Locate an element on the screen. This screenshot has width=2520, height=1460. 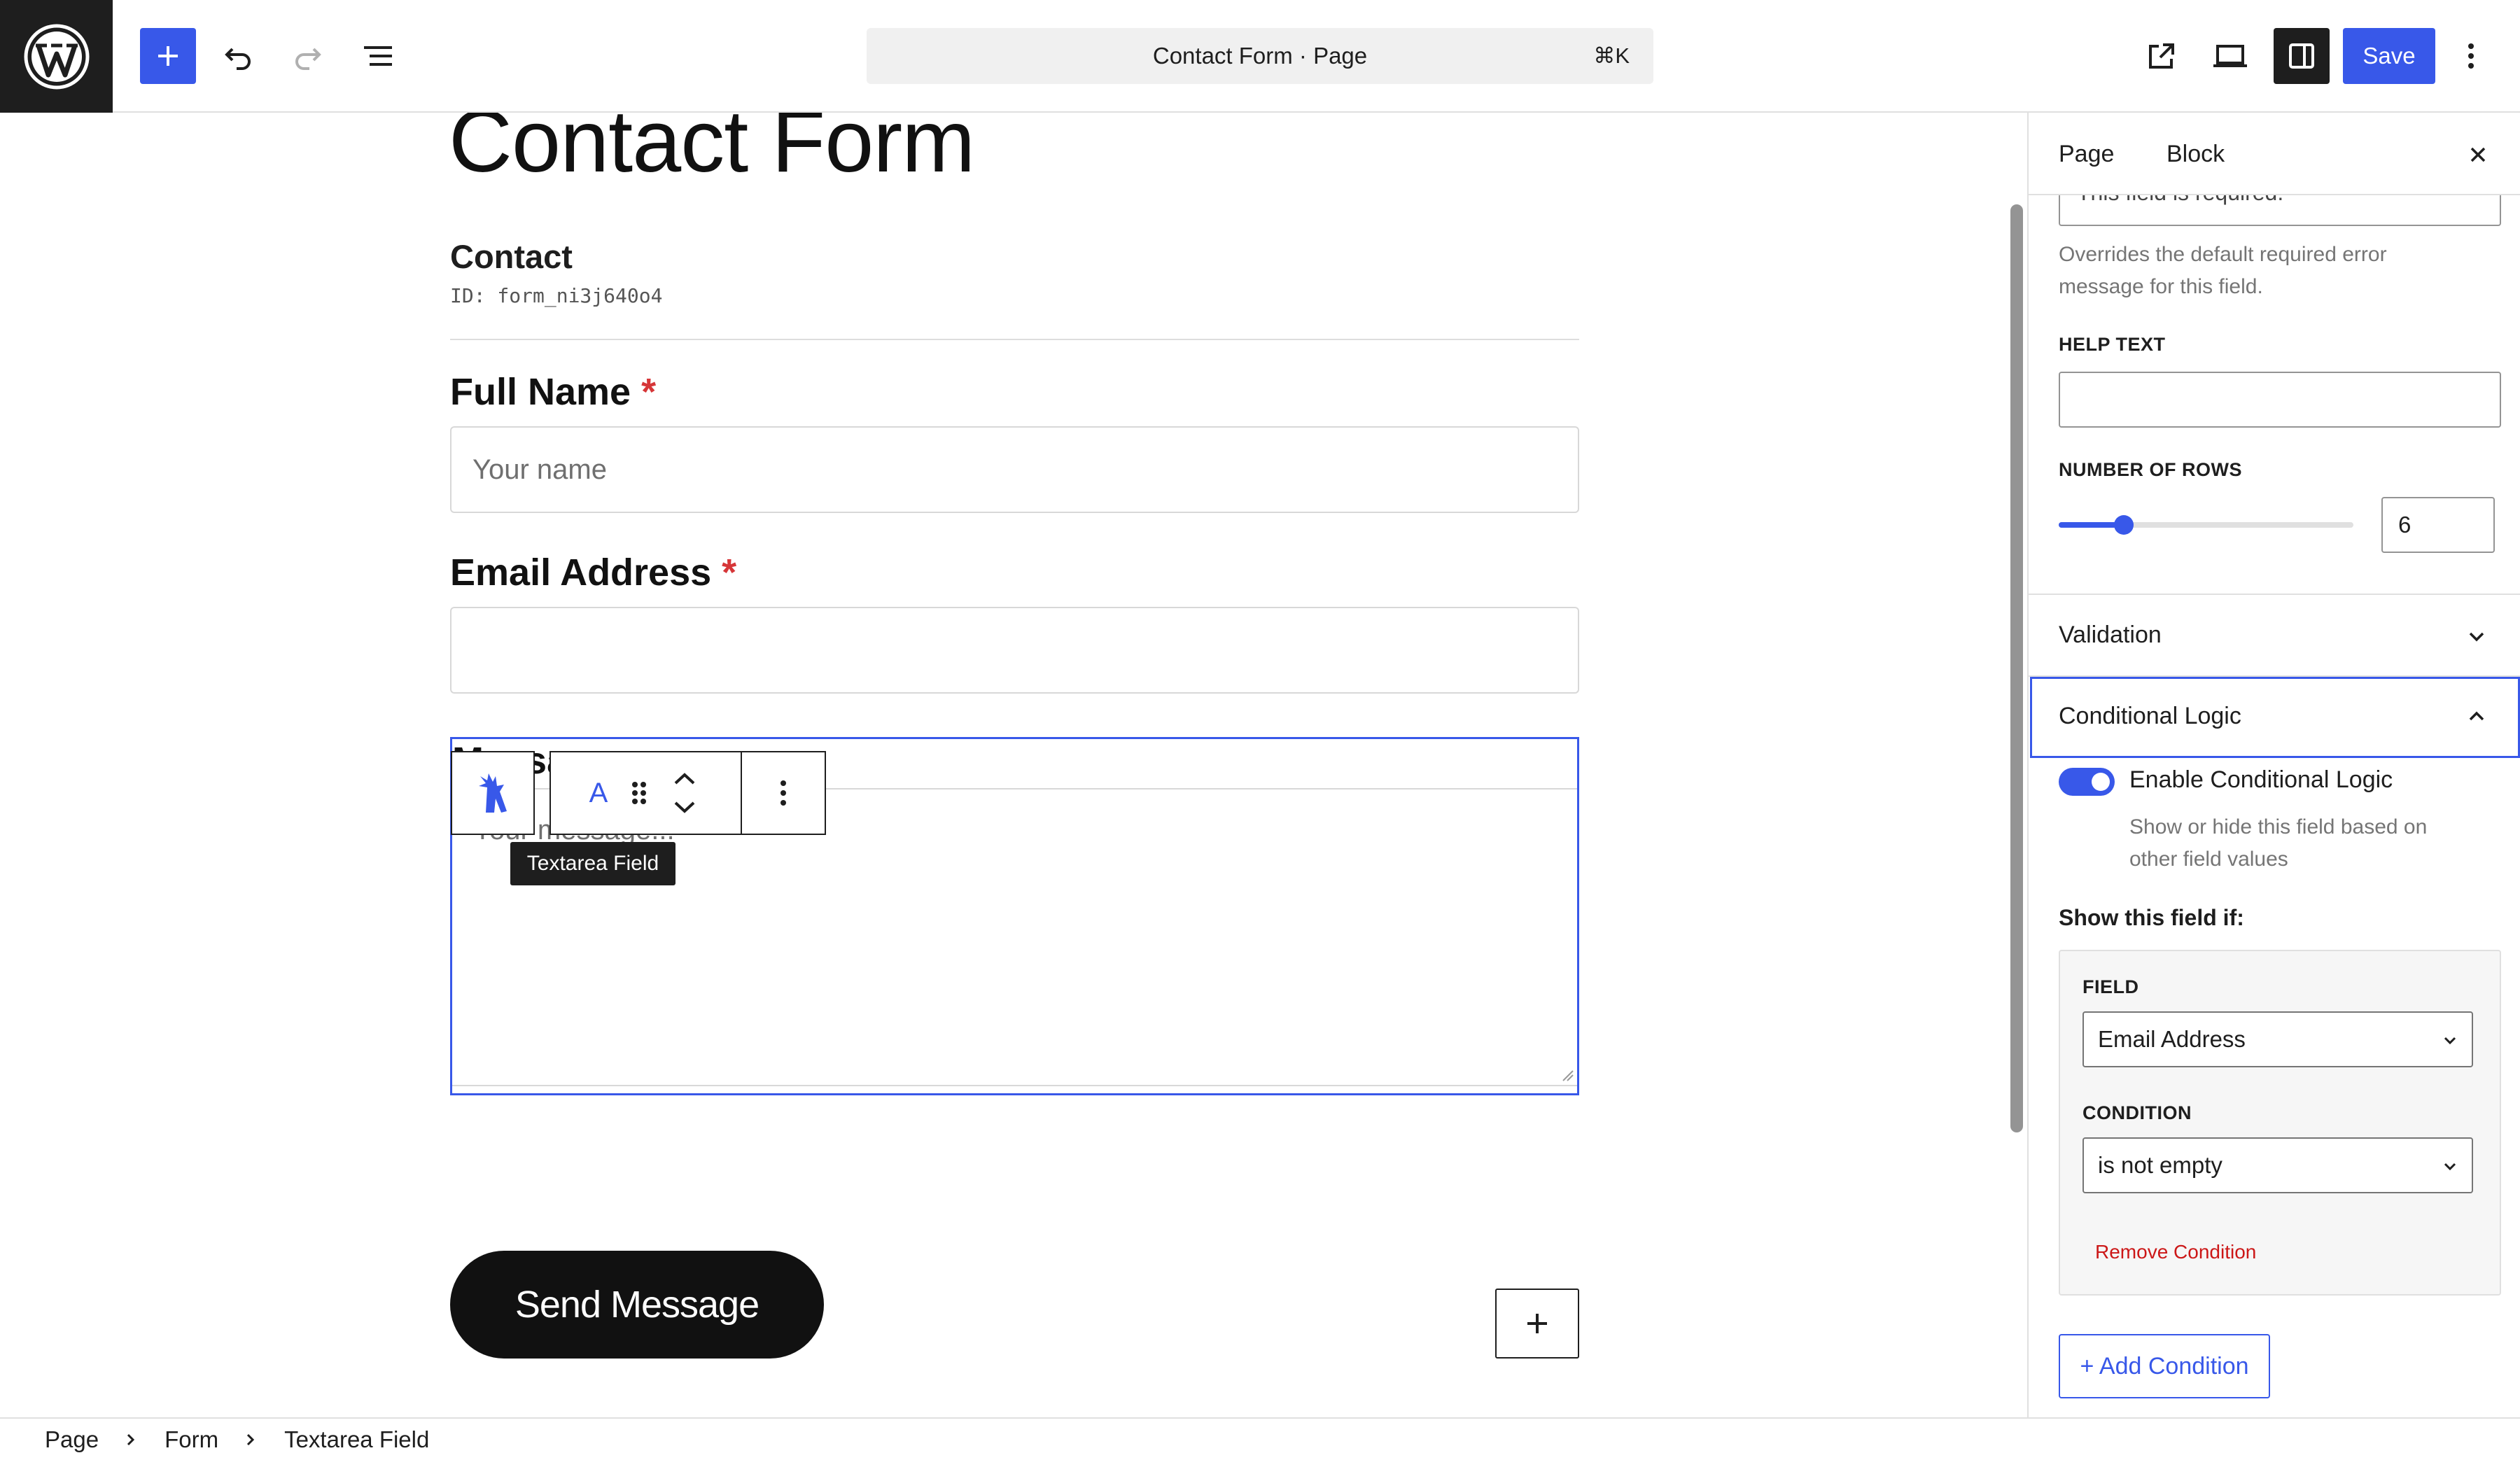
close-sidebar-button is located at coordinates (2478, 155).